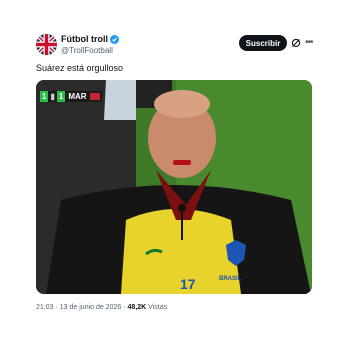 This screenshot has width=350, height=349. I want to click on views-count: 48,2K, so click(137, 307).